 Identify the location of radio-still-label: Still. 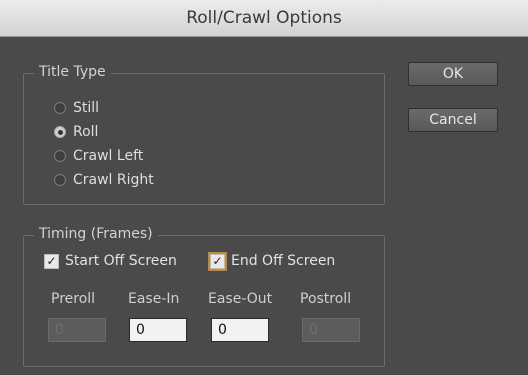
(86, 108).